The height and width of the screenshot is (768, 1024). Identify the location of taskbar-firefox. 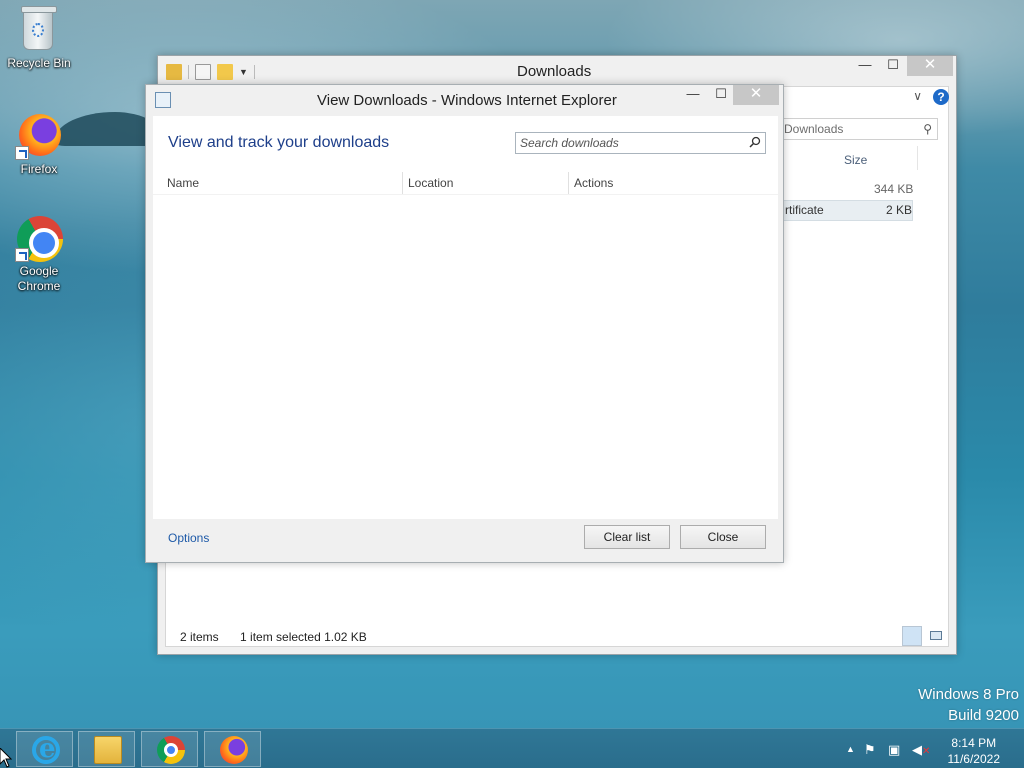
(232, 749).